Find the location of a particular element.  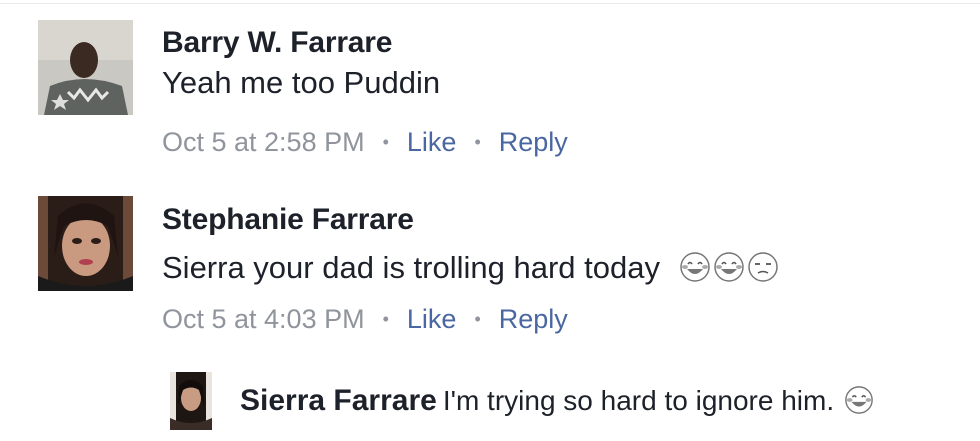

comment-author: Barry W. Farrare is located at coordinates (277, 43).